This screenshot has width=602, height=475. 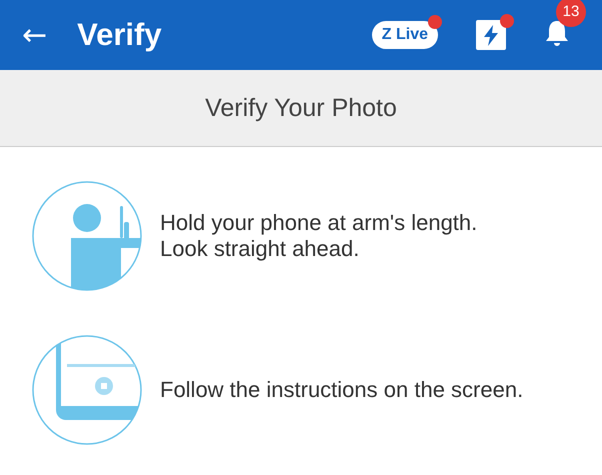 What do you see at coordinates (35, 35) in the screenshot?
I see `back-button: ←` at bounding box center [35, 35].